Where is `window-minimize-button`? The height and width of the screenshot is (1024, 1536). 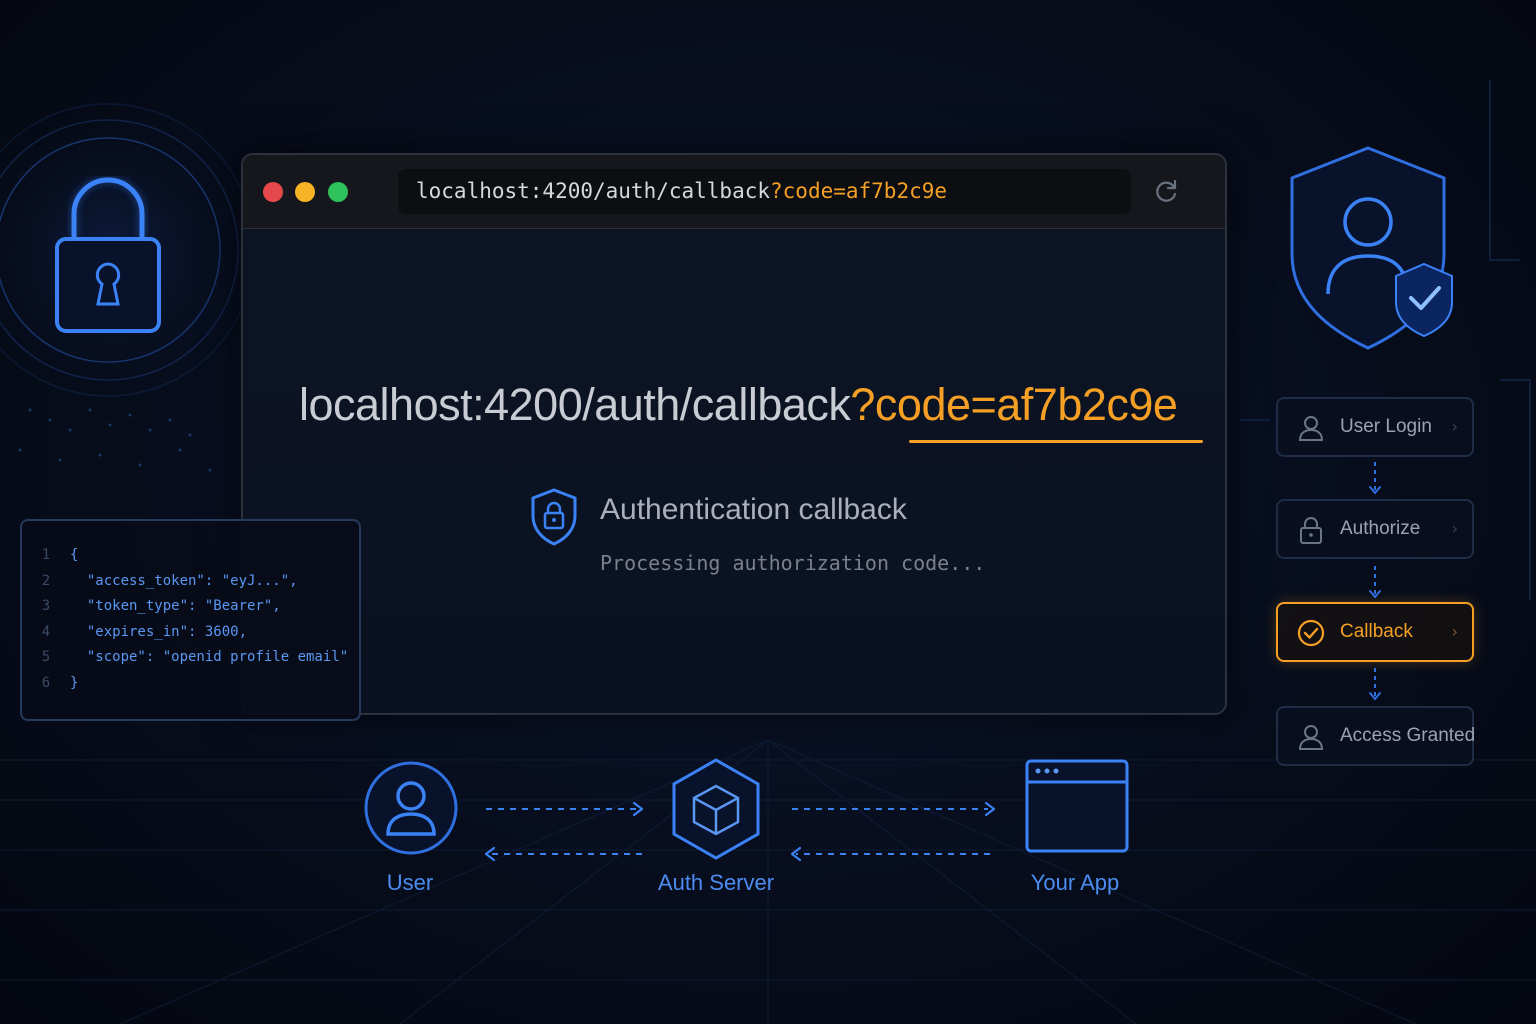
window-minimize-button is located at coordinates (305, 192).